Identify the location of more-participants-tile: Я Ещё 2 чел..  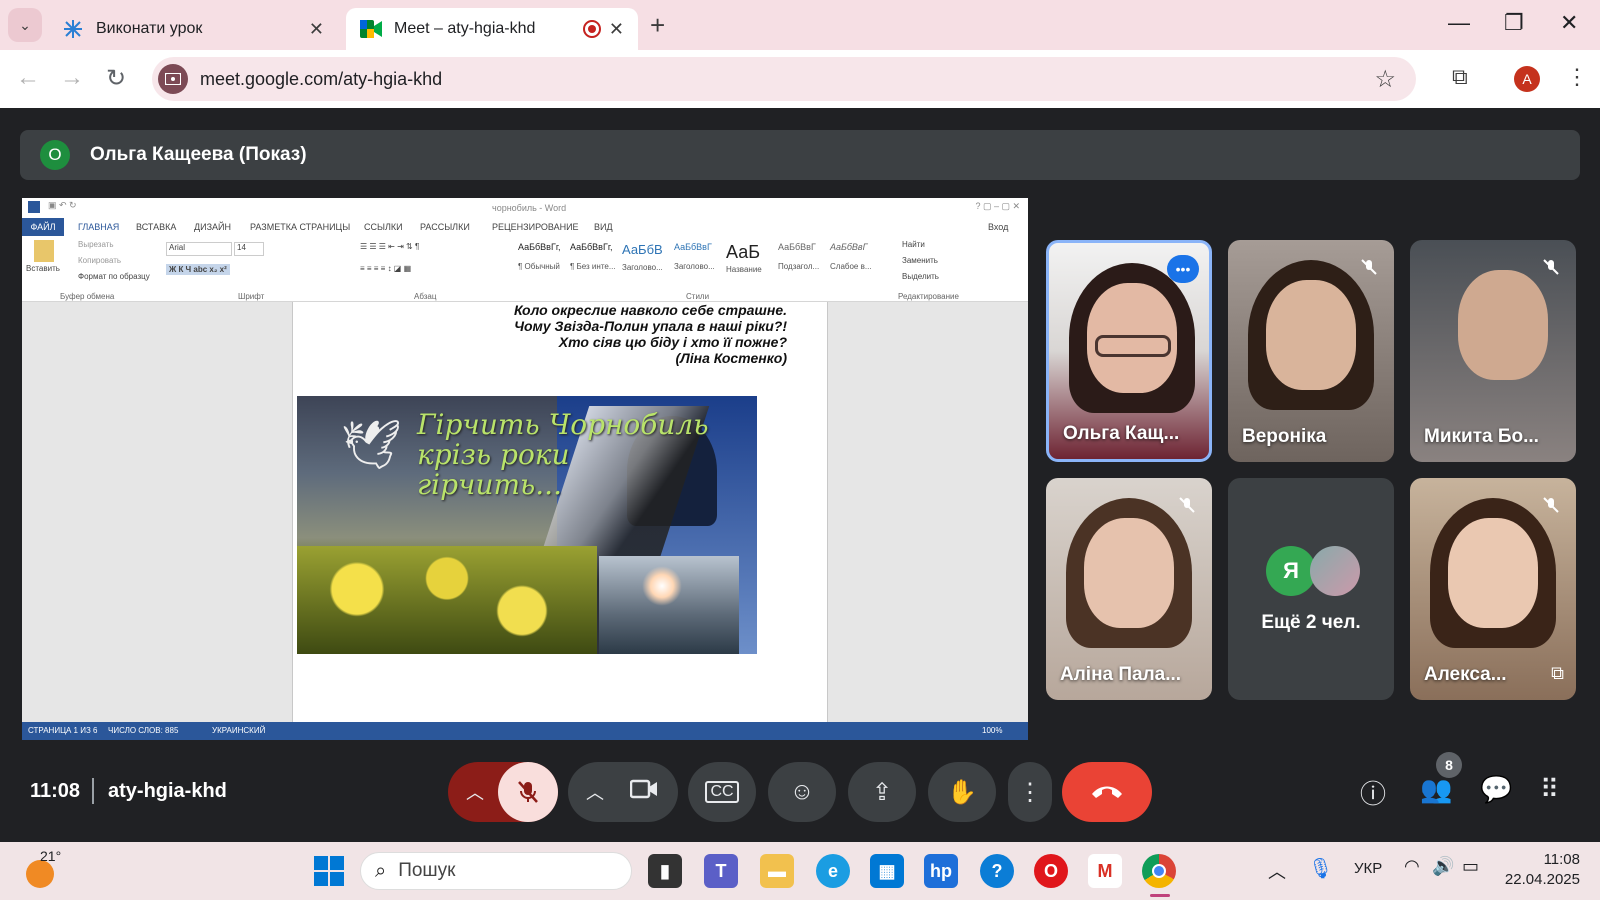
(1311, 589).